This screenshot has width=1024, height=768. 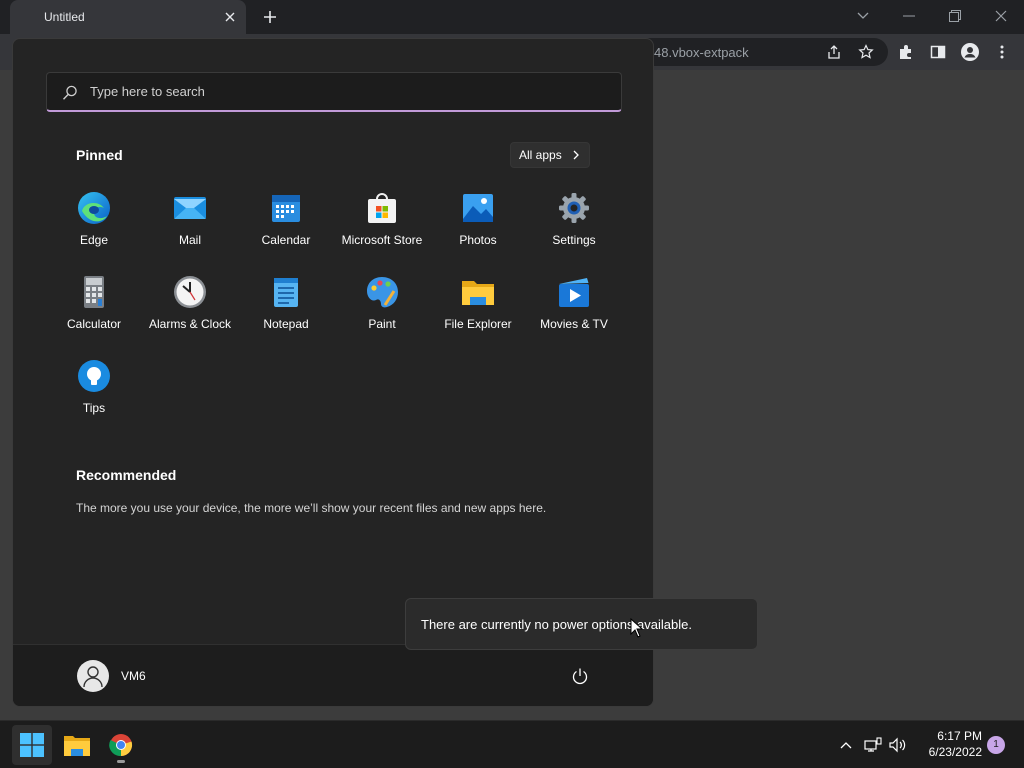 What do you see at coordinates (94, 399) in the screenshot?
I see `app-tips: Tips` at bounding box center [94, 399].